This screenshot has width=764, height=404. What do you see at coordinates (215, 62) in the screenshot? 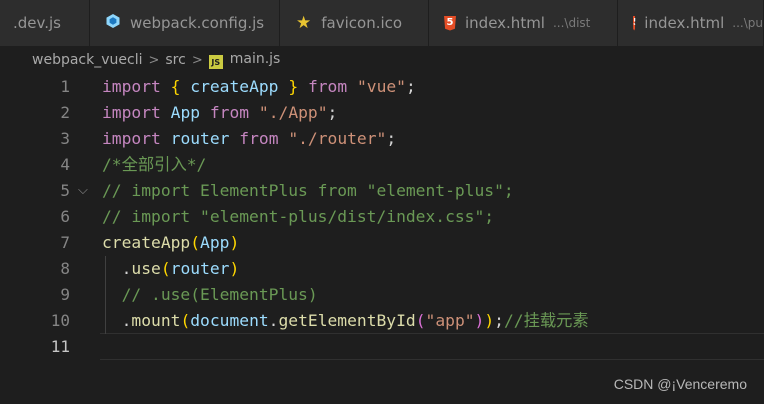
I see `javascript-file-icon: JS` at bounding box center [215, 62].